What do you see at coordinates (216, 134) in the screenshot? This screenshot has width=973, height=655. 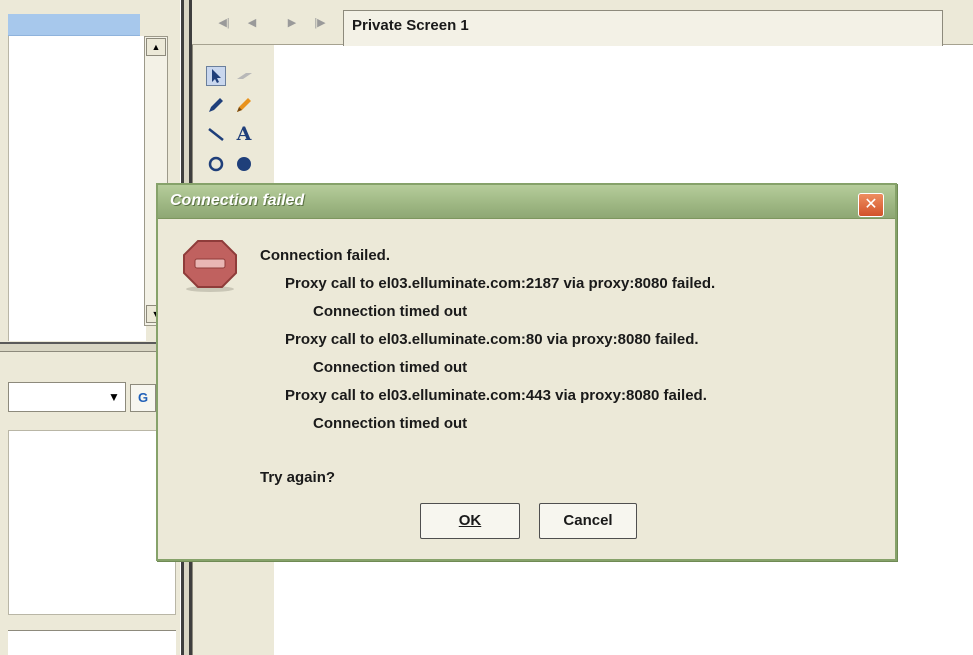 I see `line-icon` at bounding box center [216, 134].